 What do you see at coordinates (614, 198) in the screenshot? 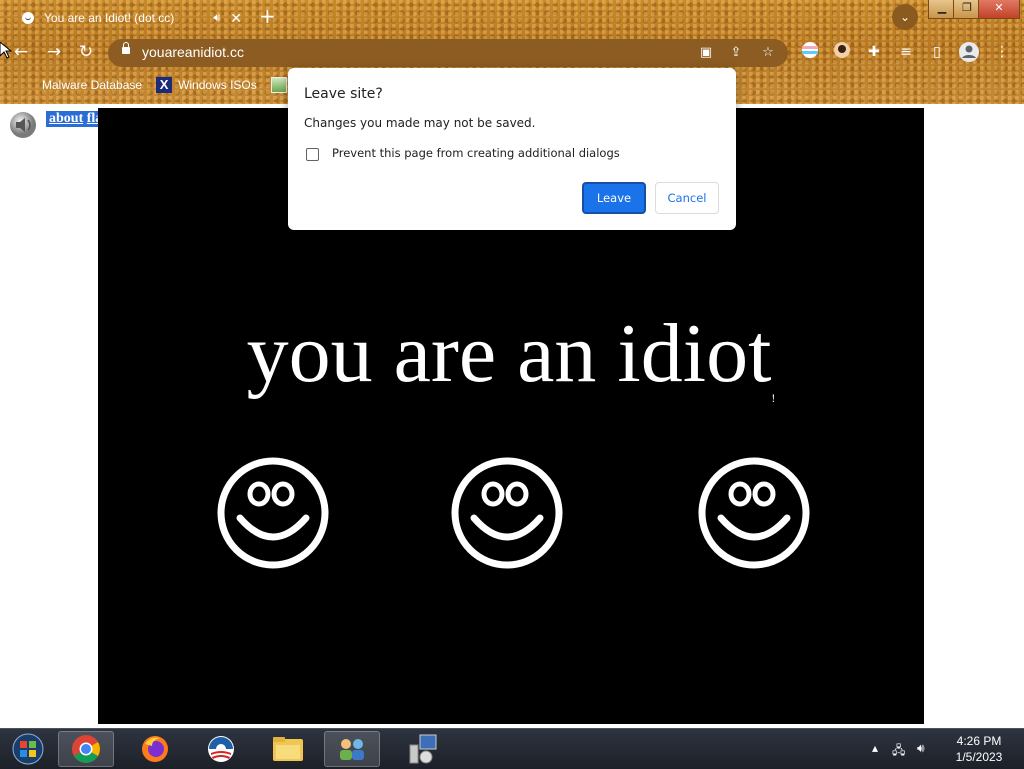
I see `leave-button: Leave` at bounding box center [614, 198].